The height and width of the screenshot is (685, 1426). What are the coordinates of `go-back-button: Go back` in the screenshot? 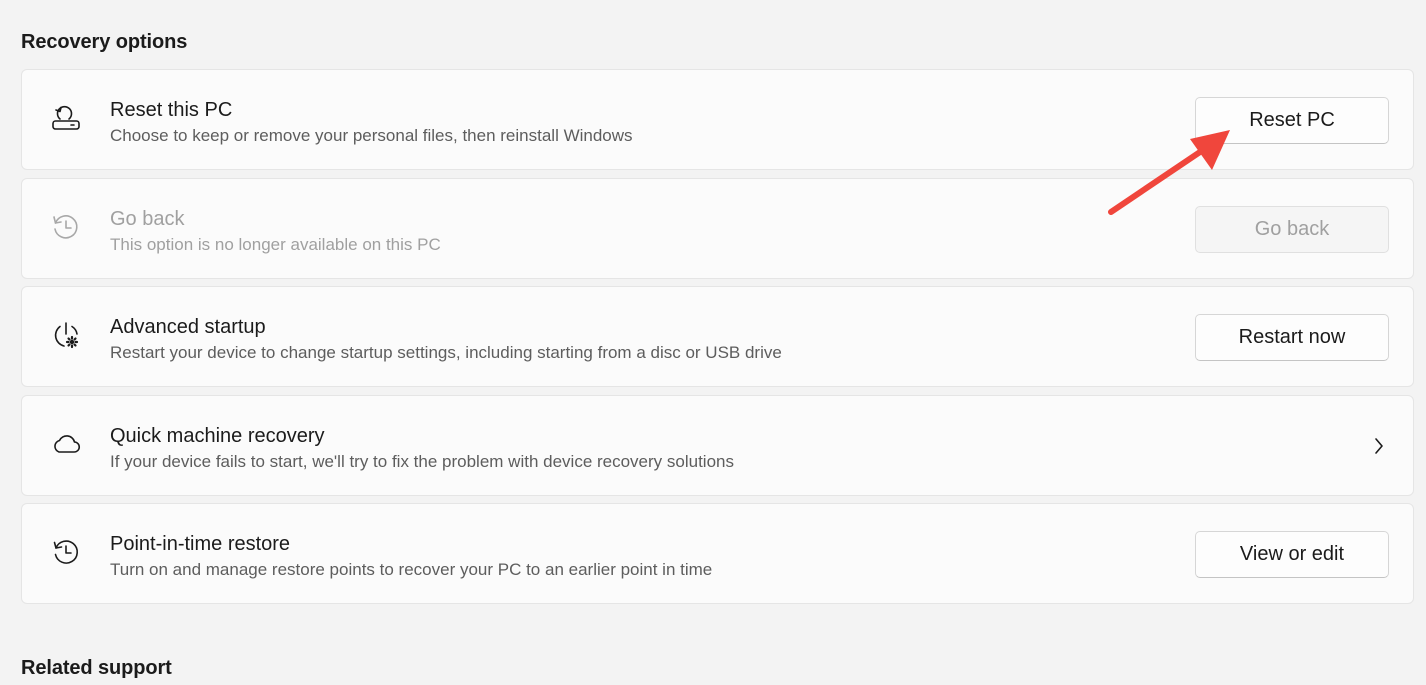 It's located at (1292, 229).